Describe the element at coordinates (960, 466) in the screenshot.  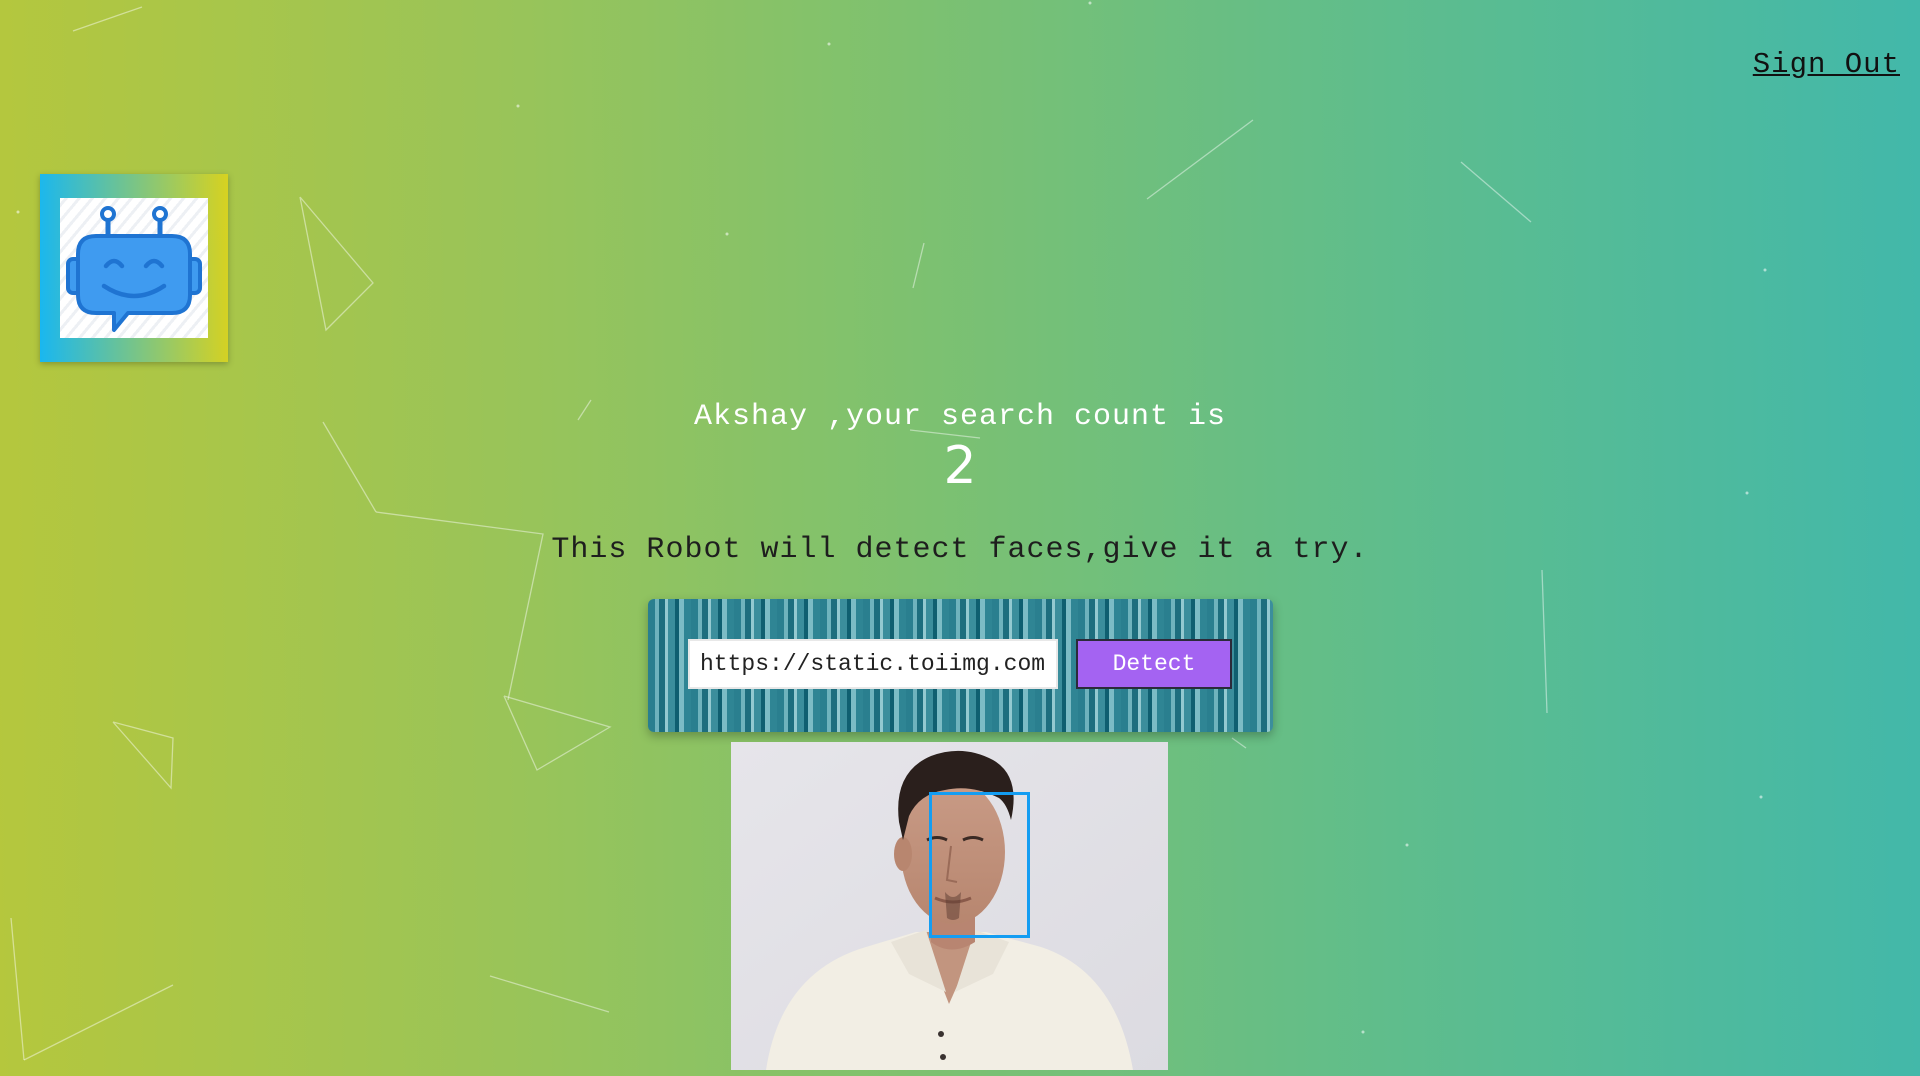
I see `search-count: 2` at that location.